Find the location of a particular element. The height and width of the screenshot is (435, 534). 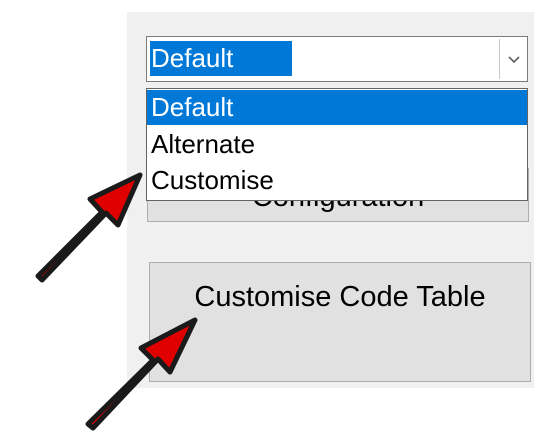

chevron-down-icon is located at coordinates (514, 59).